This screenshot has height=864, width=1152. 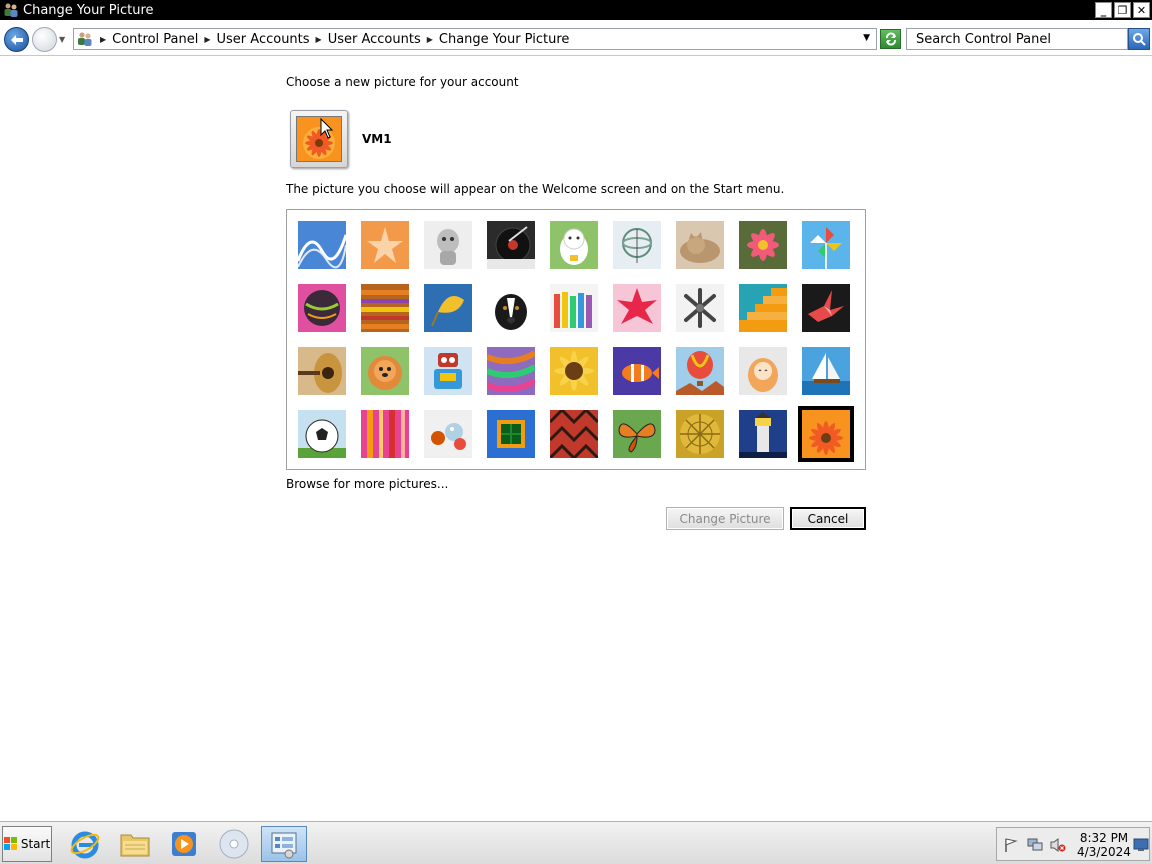 What do you see at coordinates (637, 308) in the screenshot?
I see `picture-tile-paper-star` at bounding box center [637, 308].